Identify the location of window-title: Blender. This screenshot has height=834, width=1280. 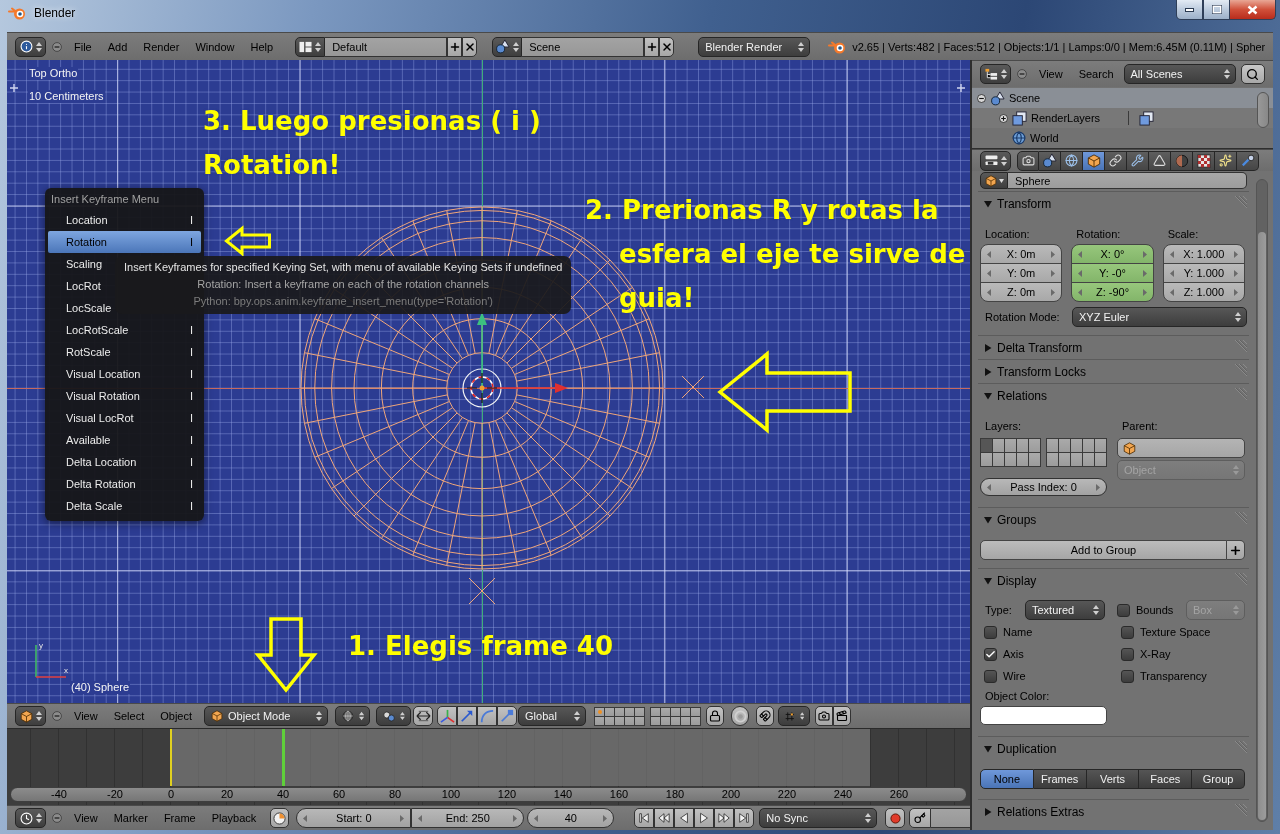
(55, 13).